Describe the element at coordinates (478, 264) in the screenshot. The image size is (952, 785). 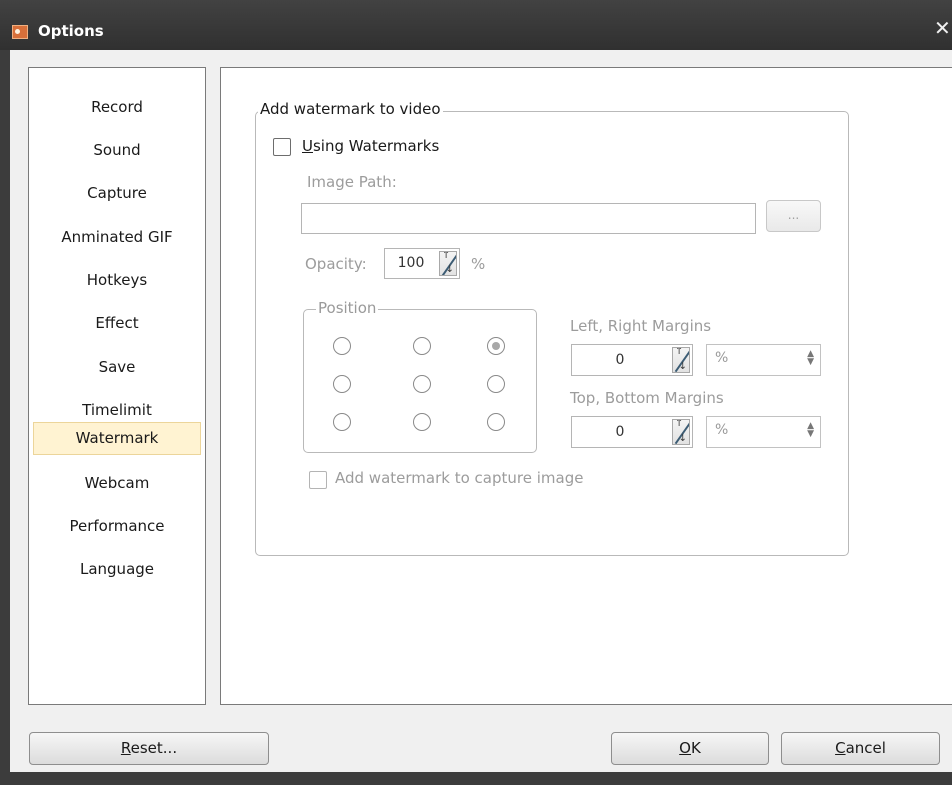
I see `opacity-unit: %` at that location.